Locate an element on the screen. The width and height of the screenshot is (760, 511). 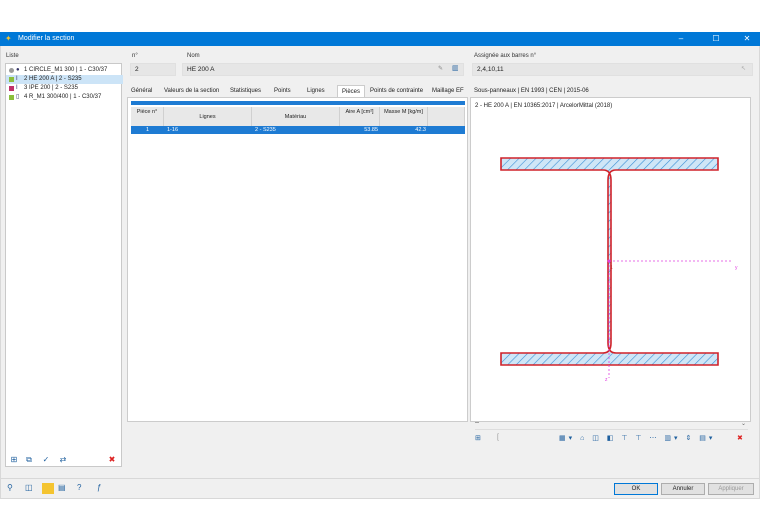
minimize-button: – is located at coordinates (681, 39).